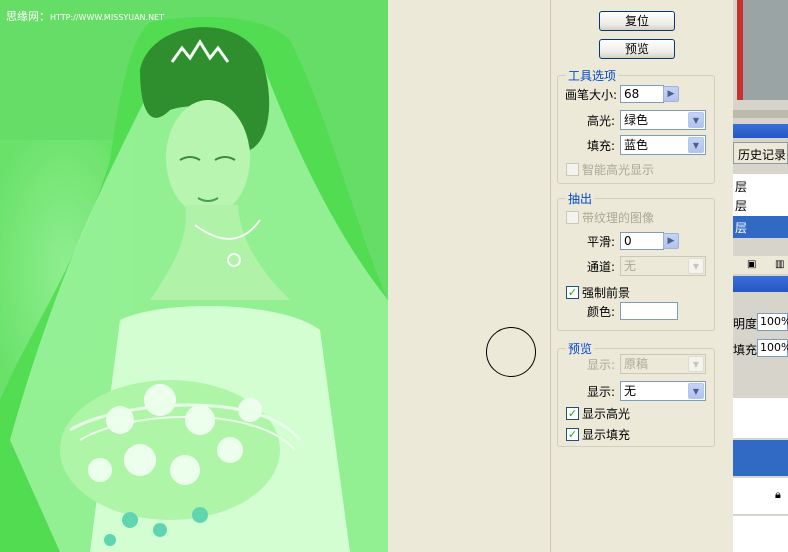 The height and width of the screenshot is (552, 788). I want to click on smooth-label: 平滑:, so click(601, 242).